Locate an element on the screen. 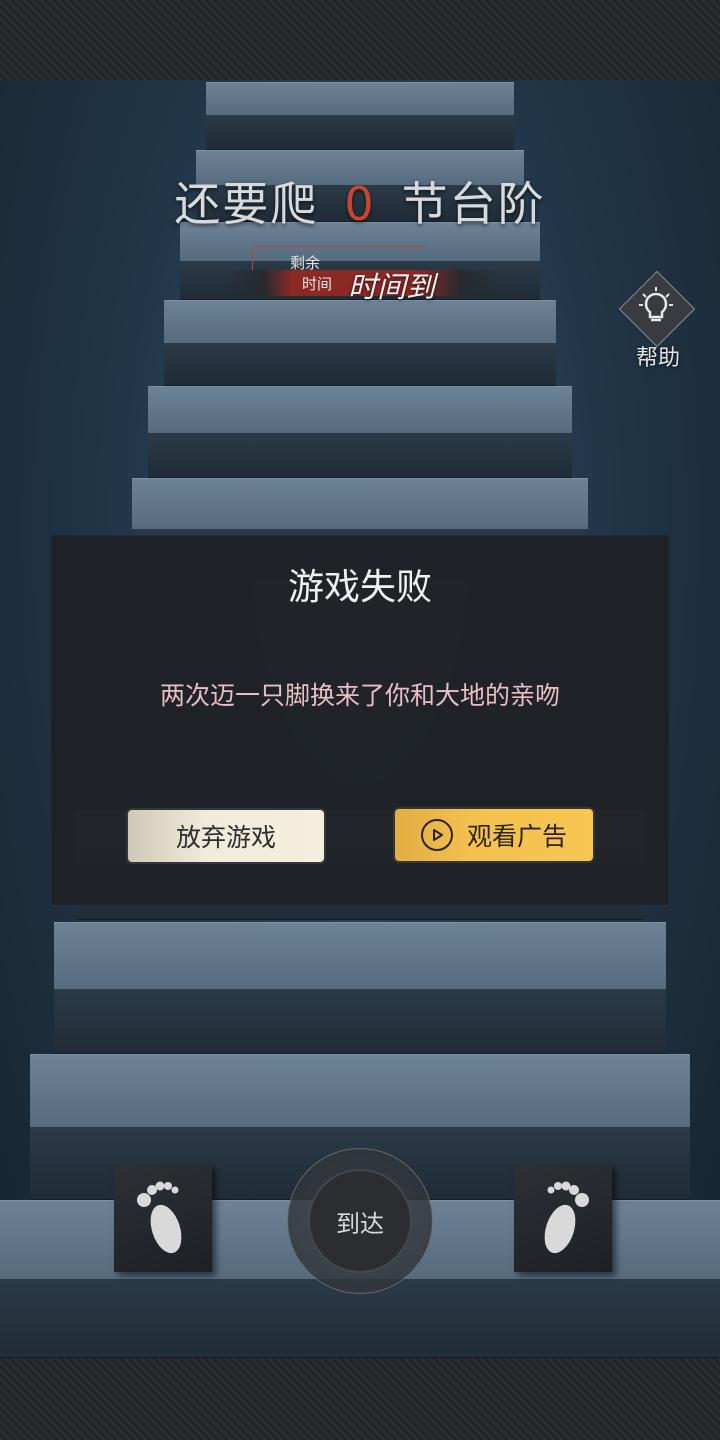  quit-game-label: 放弃游戏 is located at coordinates (225, 837).